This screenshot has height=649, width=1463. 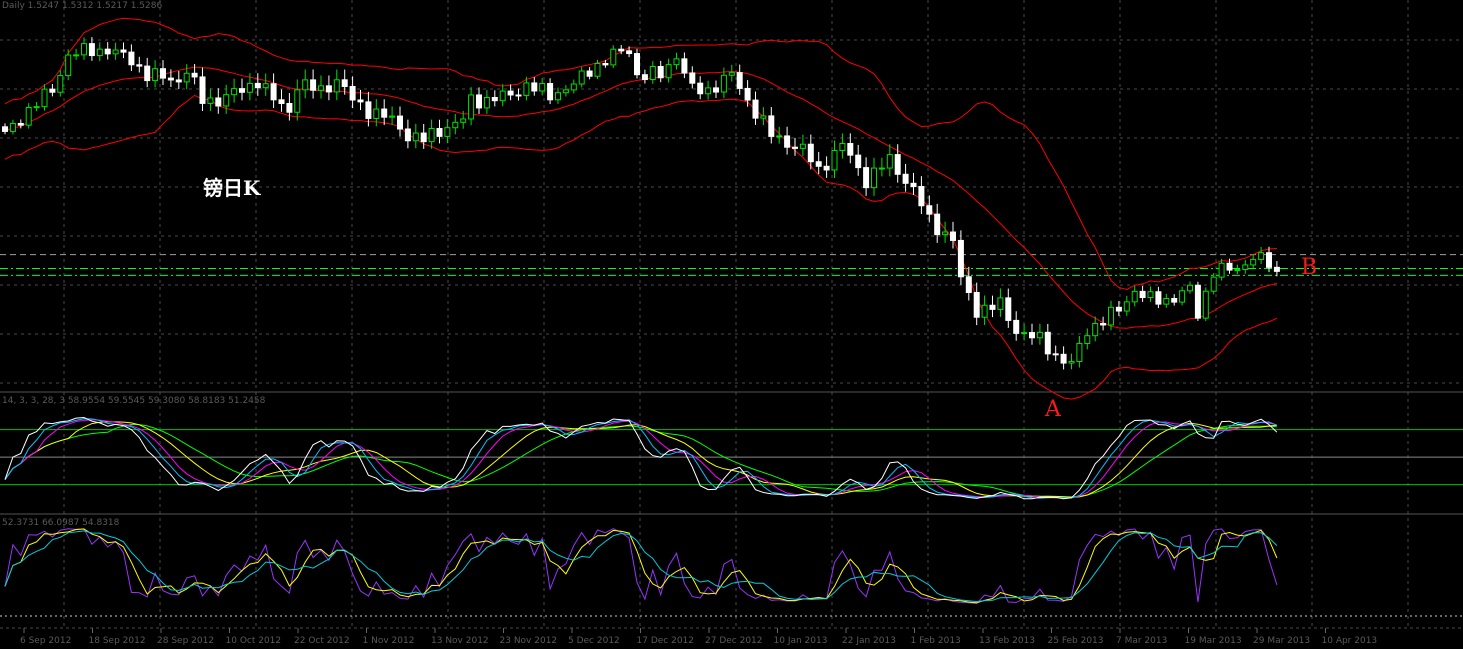 I want to click on indicator2-info: 52.3731 66.0987 54.8318, so click(x=61, y=523).